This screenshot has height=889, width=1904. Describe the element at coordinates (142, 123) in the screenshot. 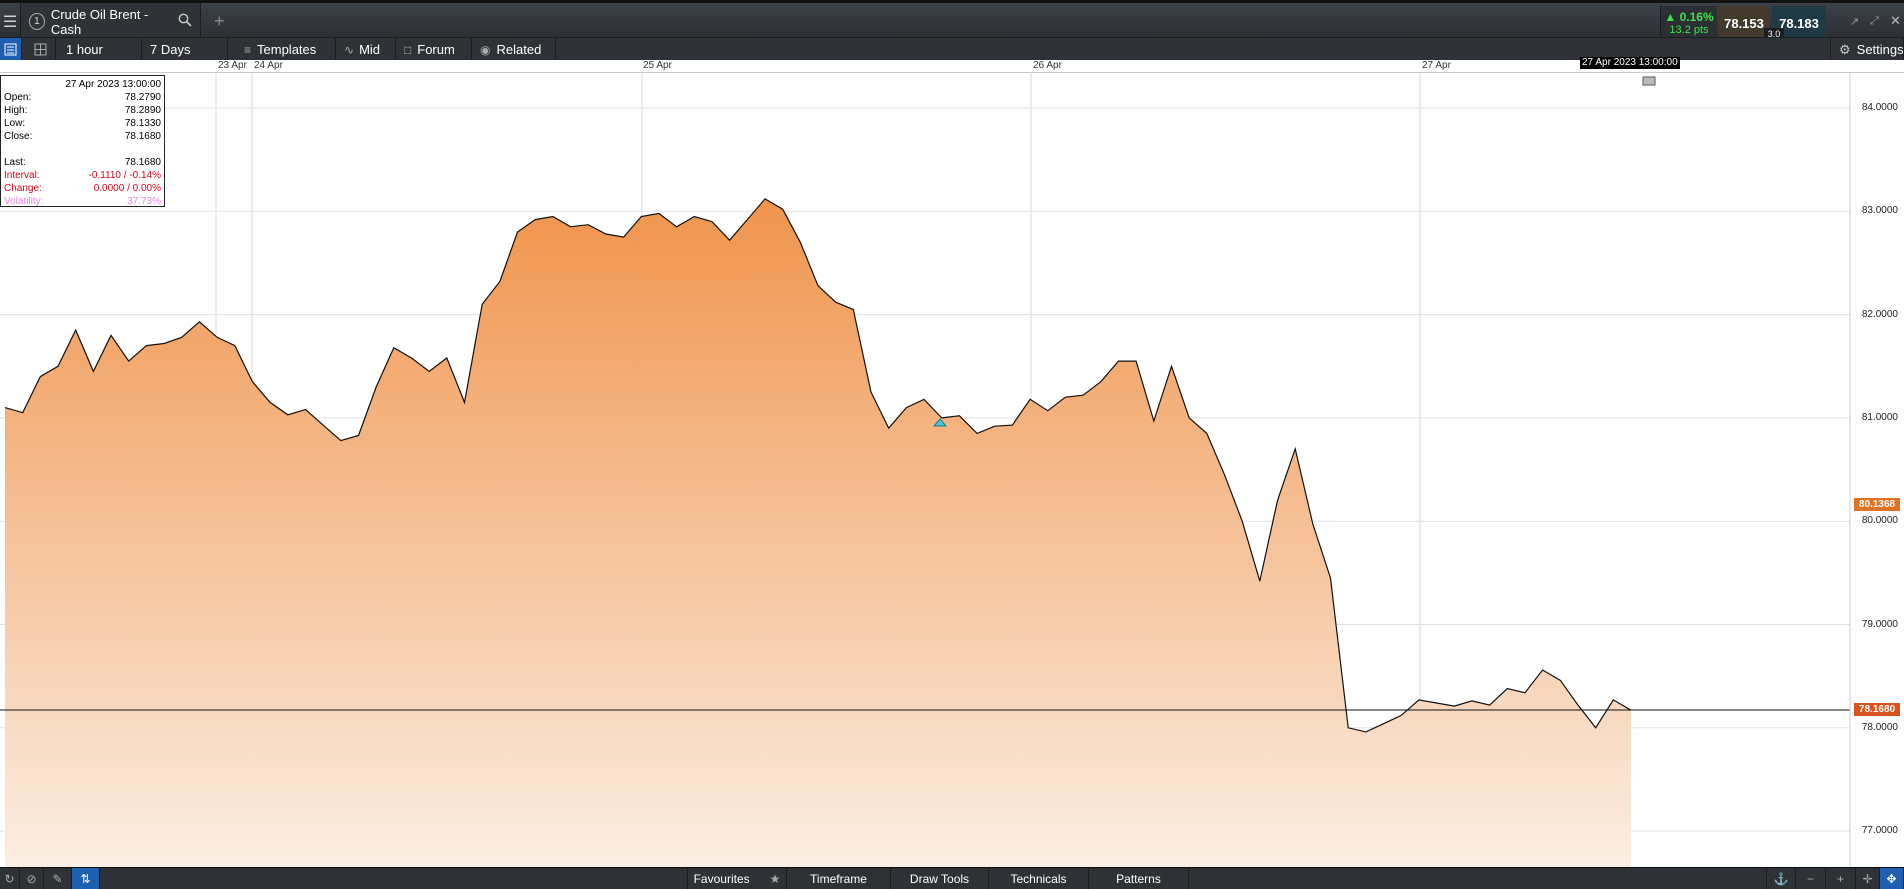

I see `low-value: 78.1330` at that location.